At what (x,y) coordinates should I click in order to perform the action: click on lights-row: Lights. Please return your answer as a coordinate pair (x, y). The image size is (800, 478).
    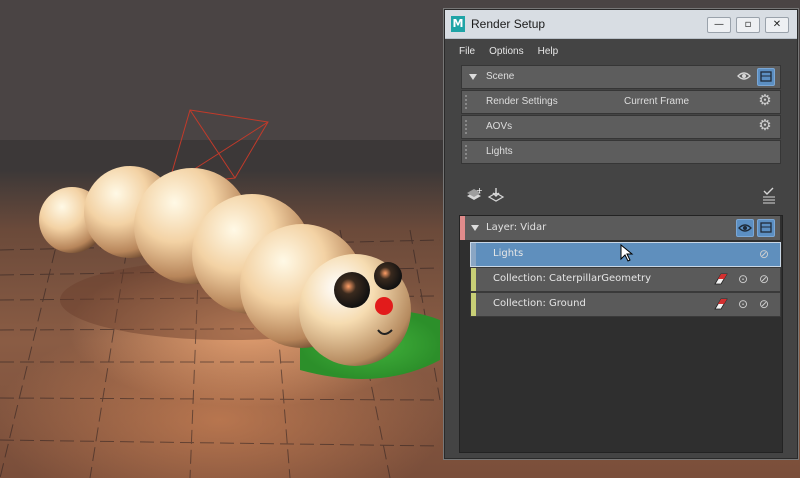
    Looking at the image, I should click on (621, 152).